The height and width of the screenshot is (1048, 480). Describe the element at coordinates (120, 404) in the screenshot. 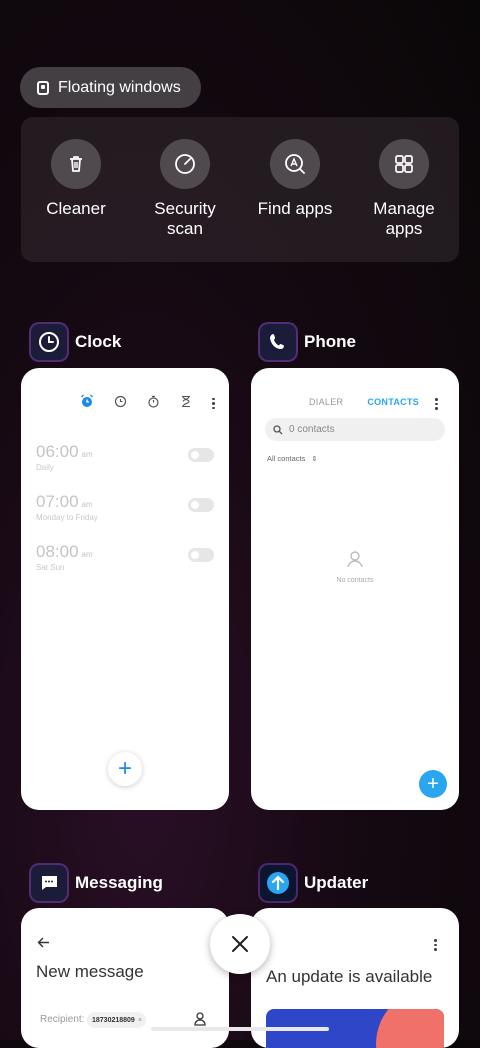

I see `world-clock-tab-icon` at that location.